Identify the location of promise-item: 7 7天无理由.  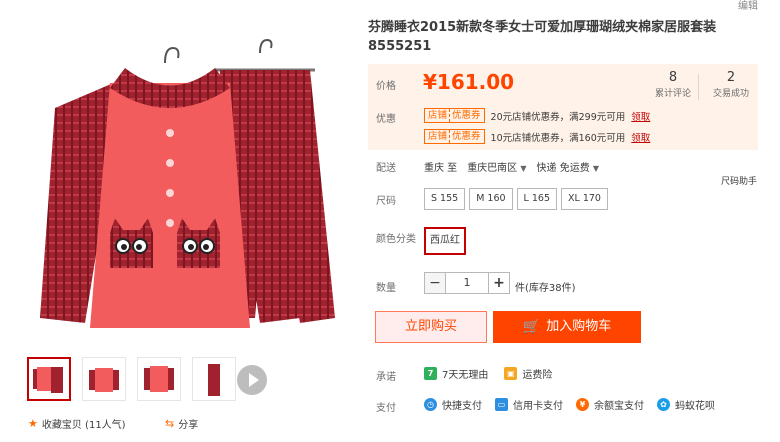
(456, 373).